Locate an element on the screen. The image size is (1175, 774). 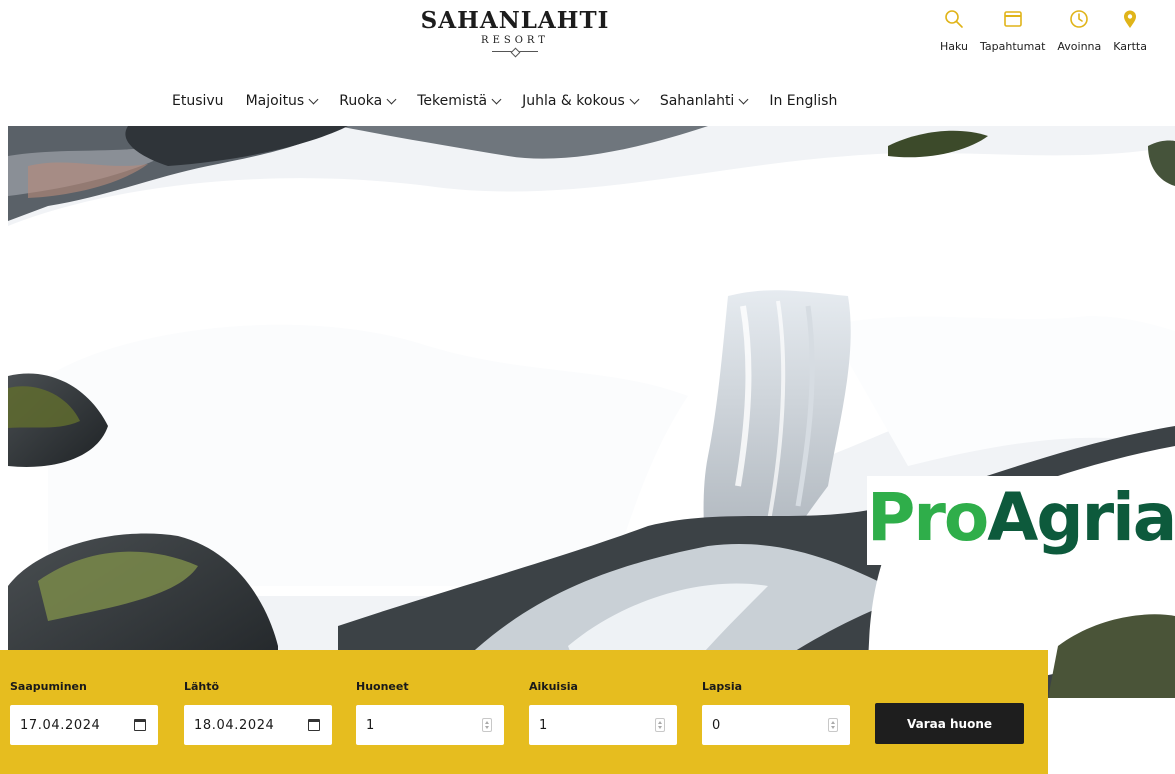
logo-sub: RESORT is located at coordinates (515, 40).